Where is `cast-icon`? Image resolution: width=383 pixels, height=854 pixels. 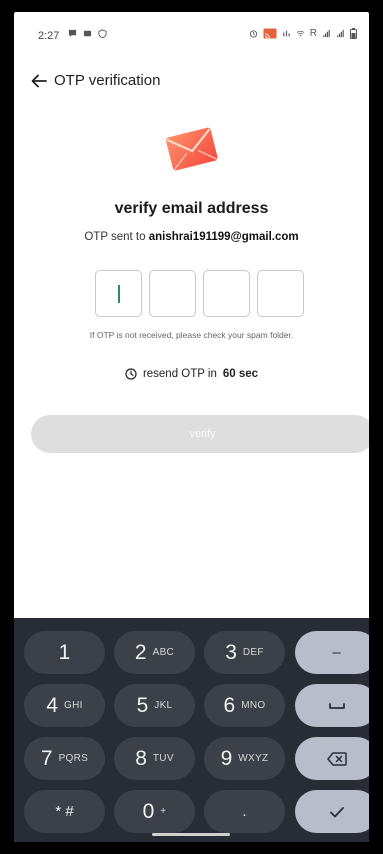
cast-icon is located at coordinates (270, 33).